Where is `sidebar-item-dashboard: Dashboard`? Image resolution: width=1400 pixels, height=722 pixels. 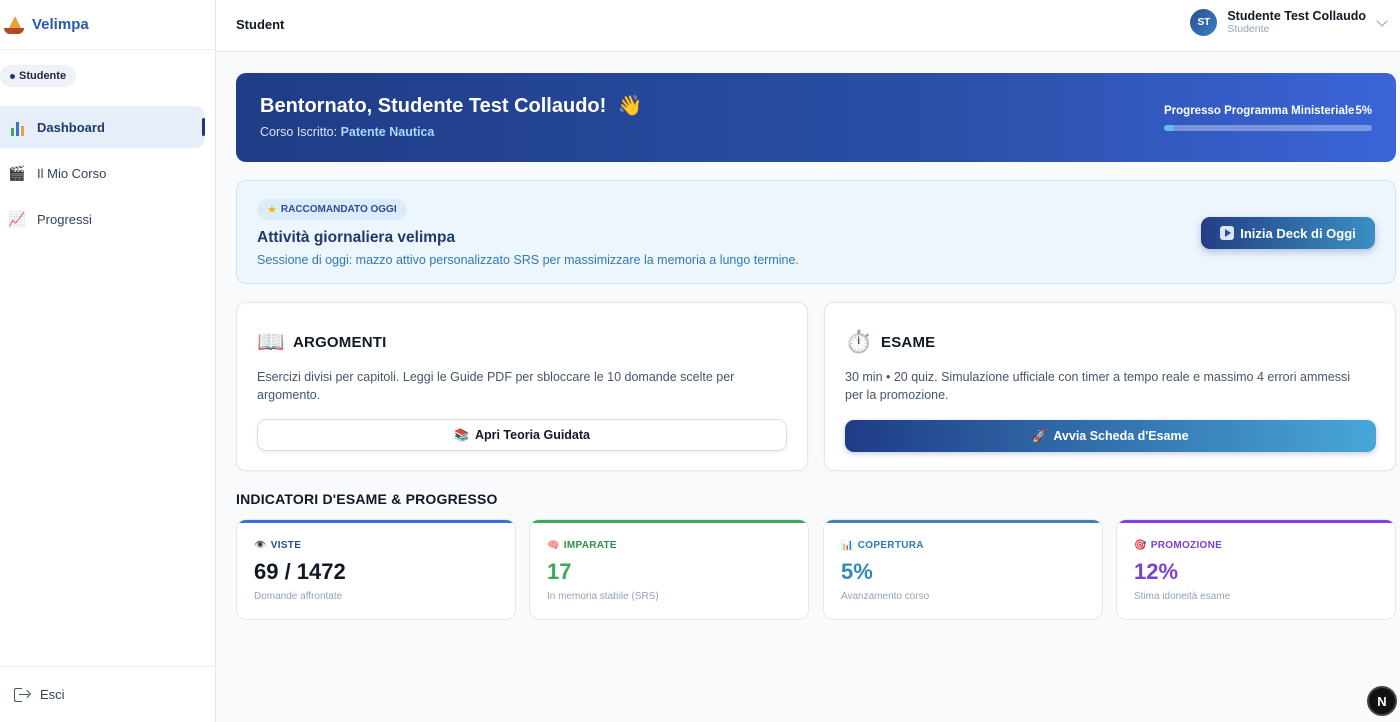 sidebar-item-dashboard: Dashboard is located at coordinates (102, 127).